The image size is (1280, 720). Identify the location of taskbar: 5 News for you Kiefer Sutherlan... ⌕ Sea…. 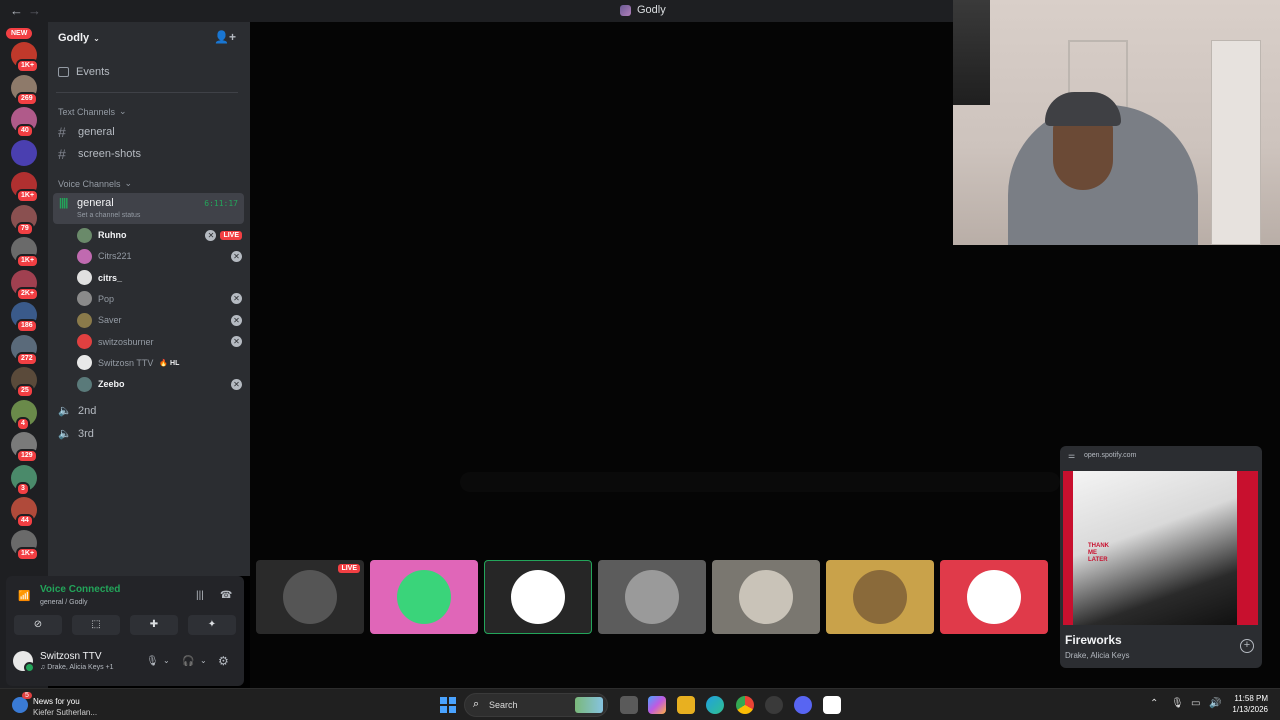
(640, 704).